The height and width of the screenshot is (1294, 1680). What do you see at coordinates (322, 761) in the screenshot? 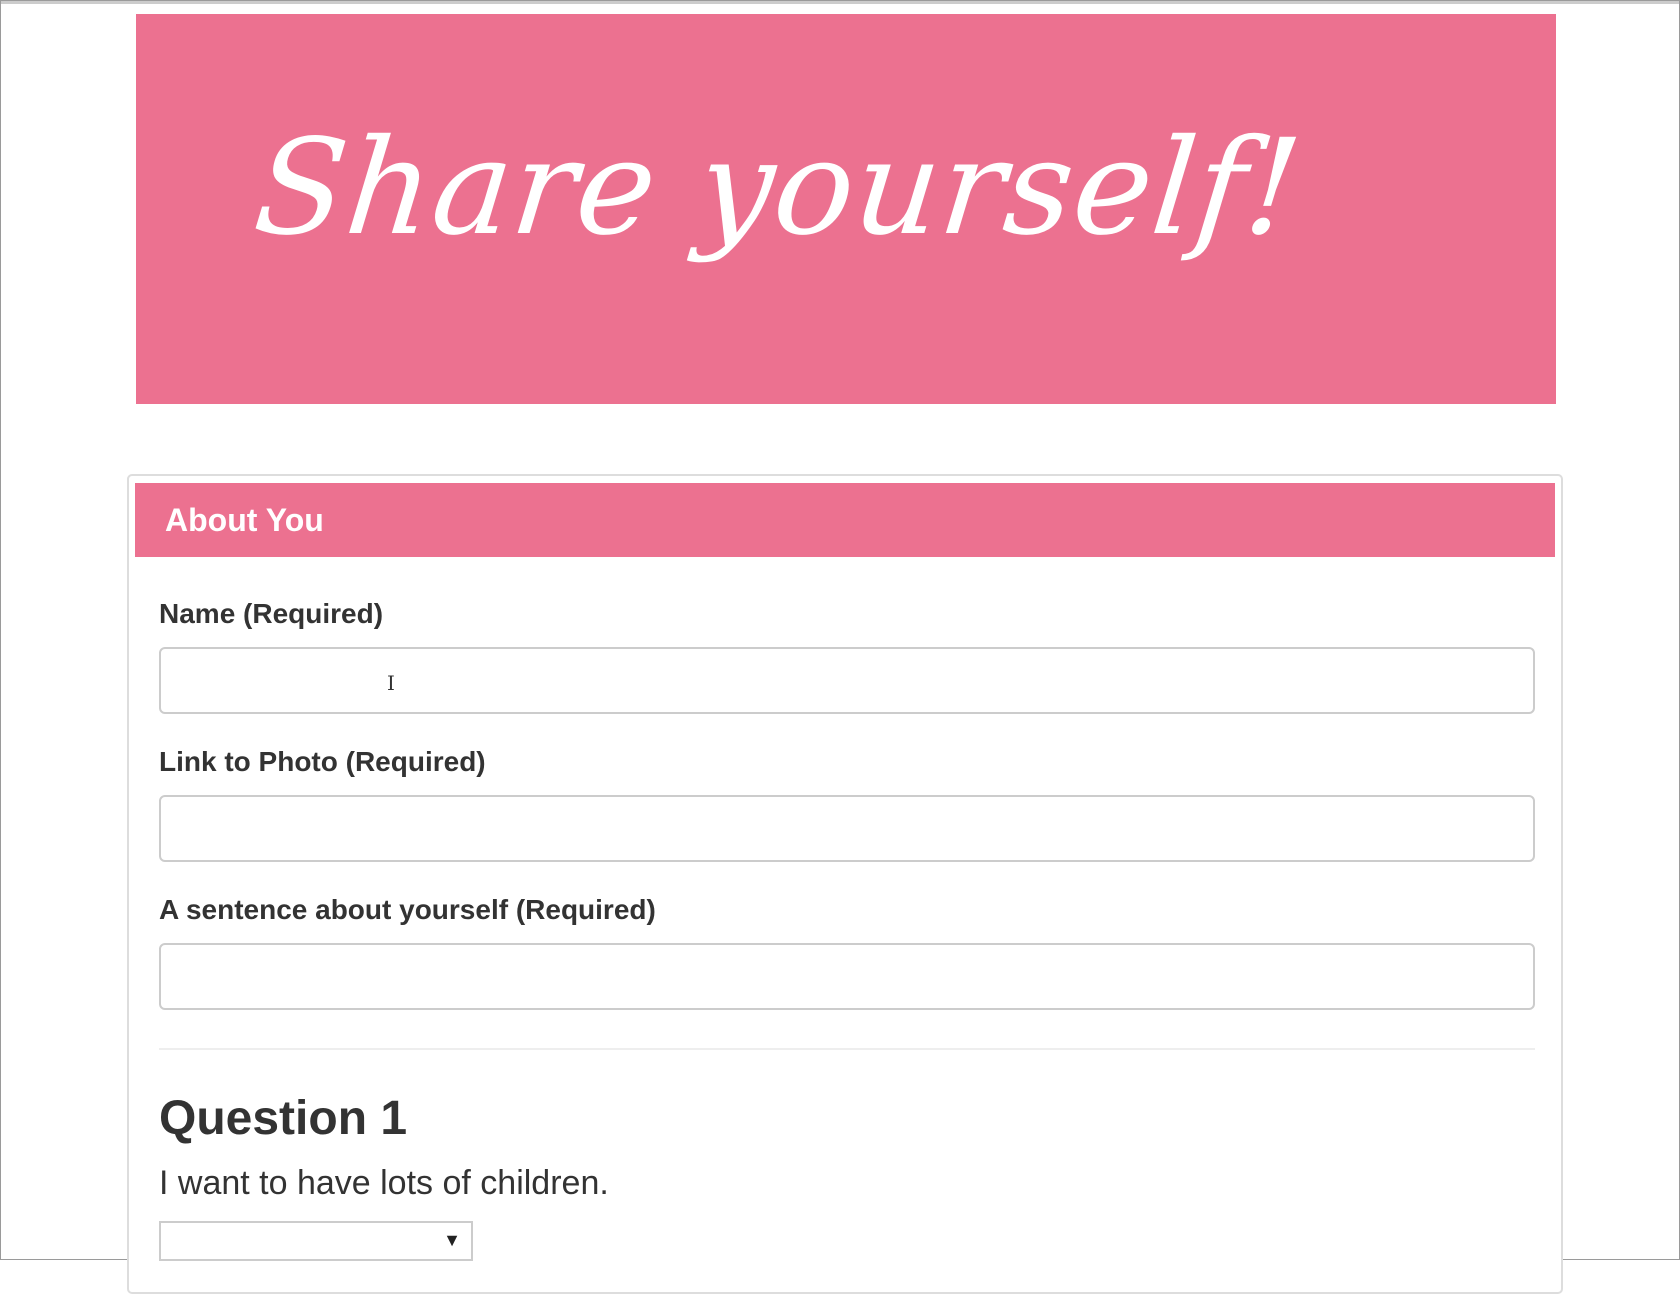
I see `photo-link-label: Link to Photo (Required)` at bounding box center [322, 761].